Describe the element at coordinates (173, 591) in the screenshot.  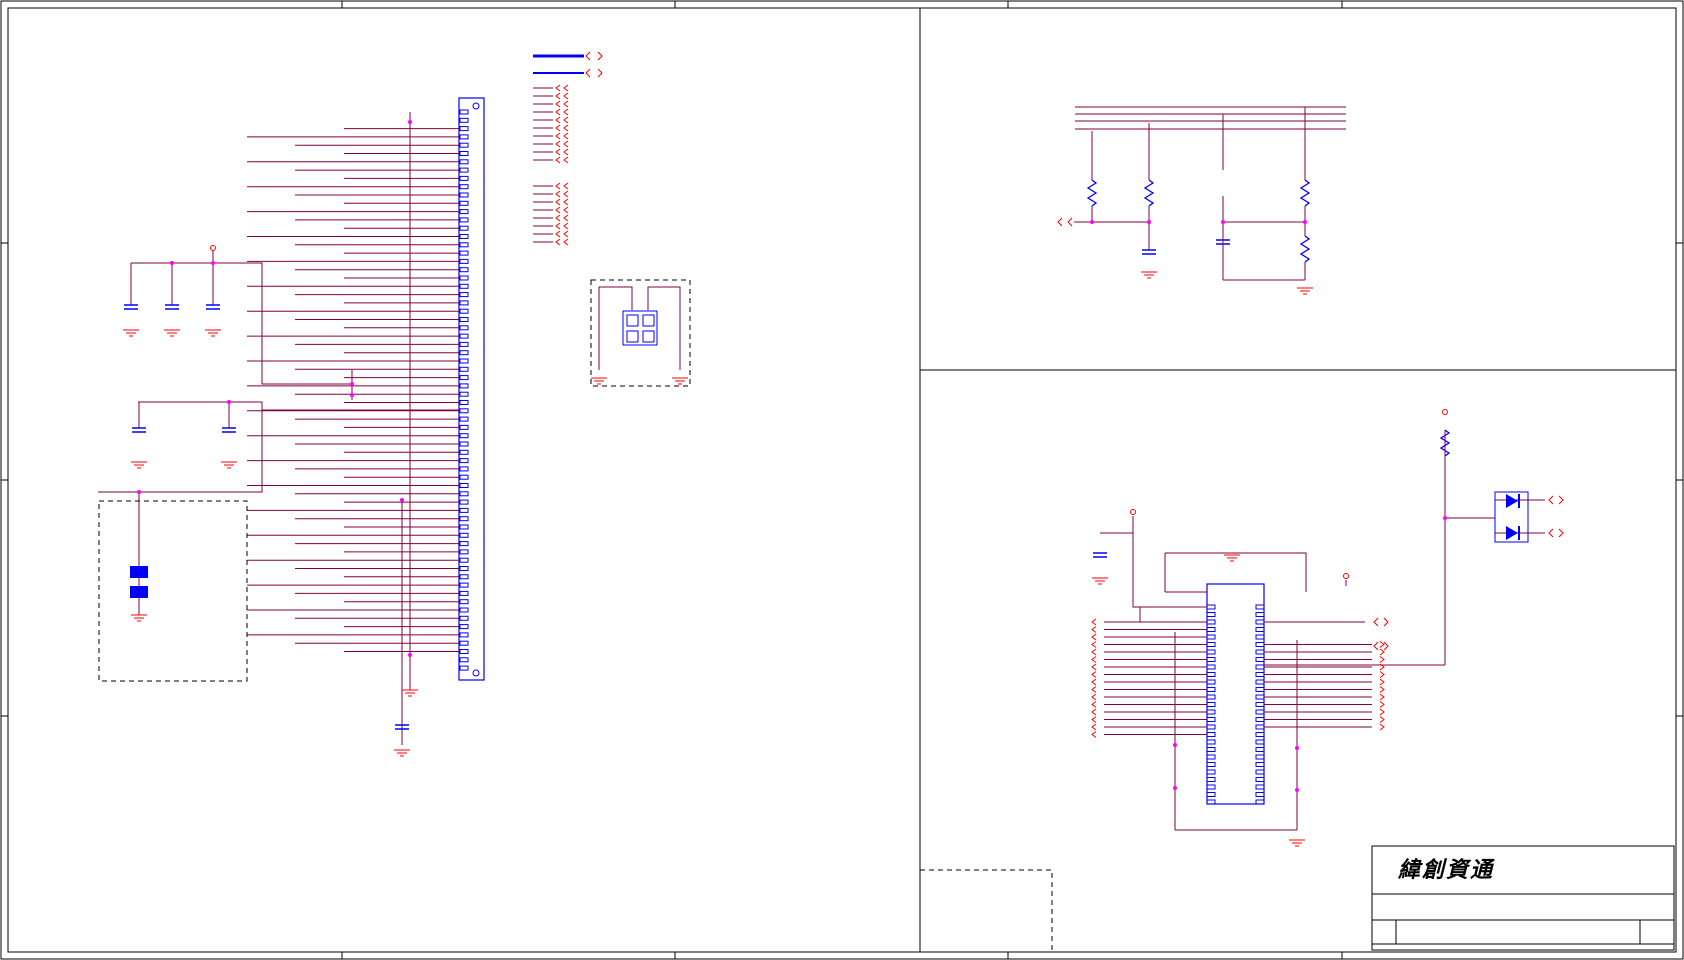
I see `dashed-region-left` at that location.